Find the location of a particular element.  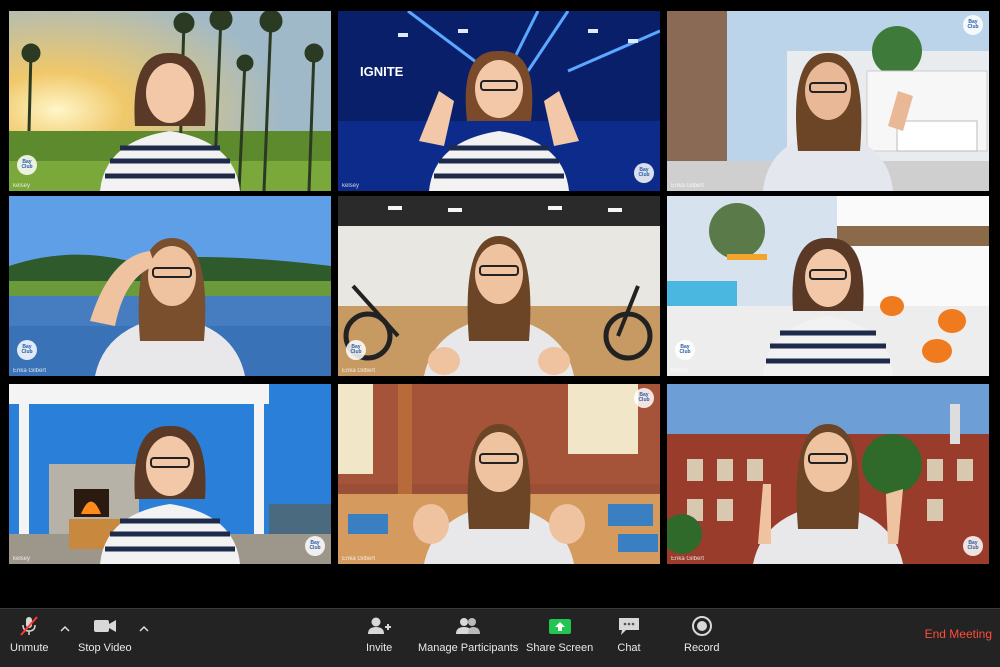

invite-label: Invite is located at coordinates (379, 648).